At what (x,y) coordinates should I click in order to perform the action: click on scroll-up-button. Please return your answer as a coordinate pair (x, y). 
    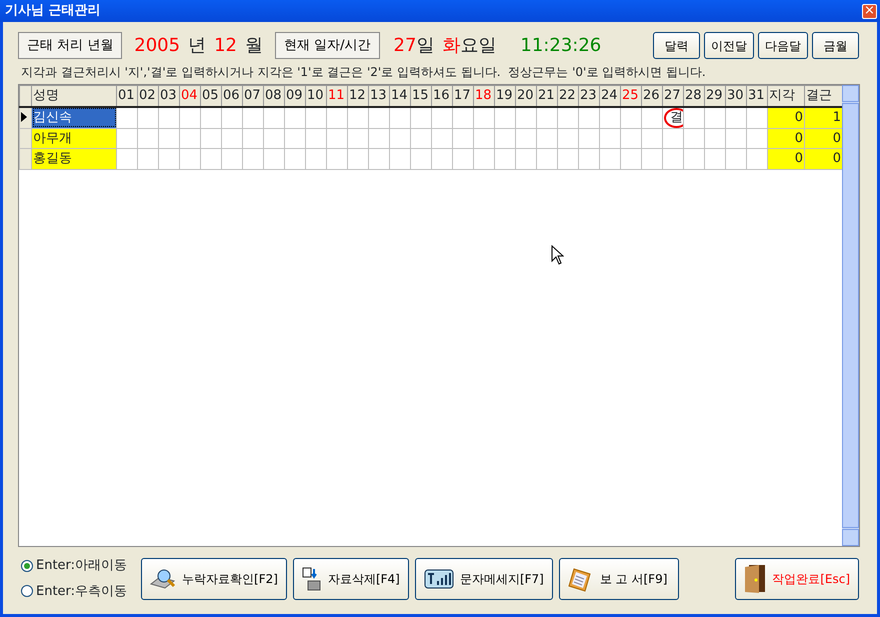
    Looking at the image, I should click on (850, 93).